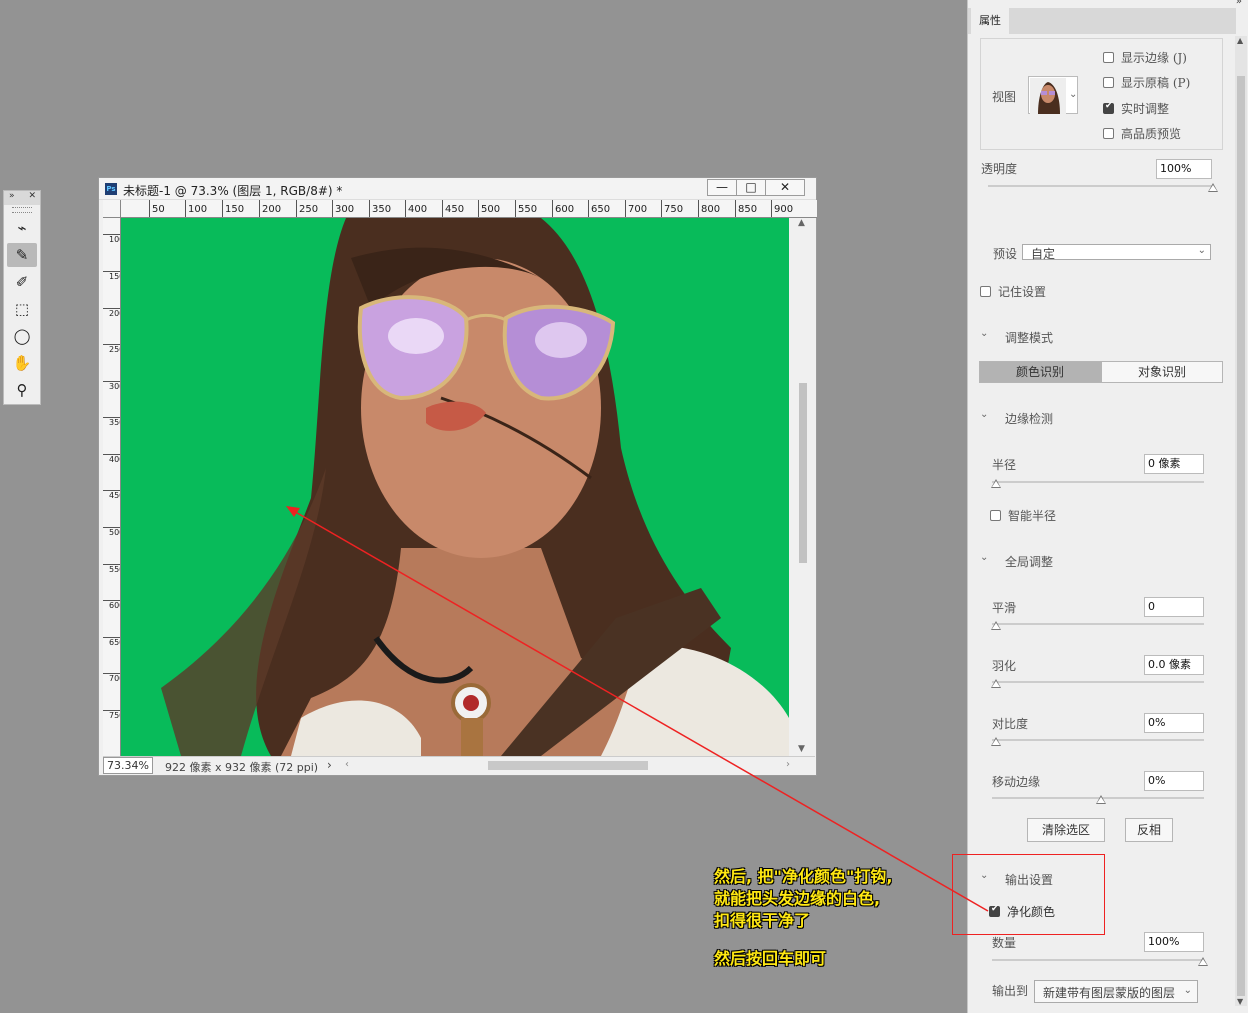 The height and width of the screenshot is (1013, 1248). Describe the element at coordinates (762, 920) in the screenshot. I see `annotation-line: 扣得很干净了` at that location.